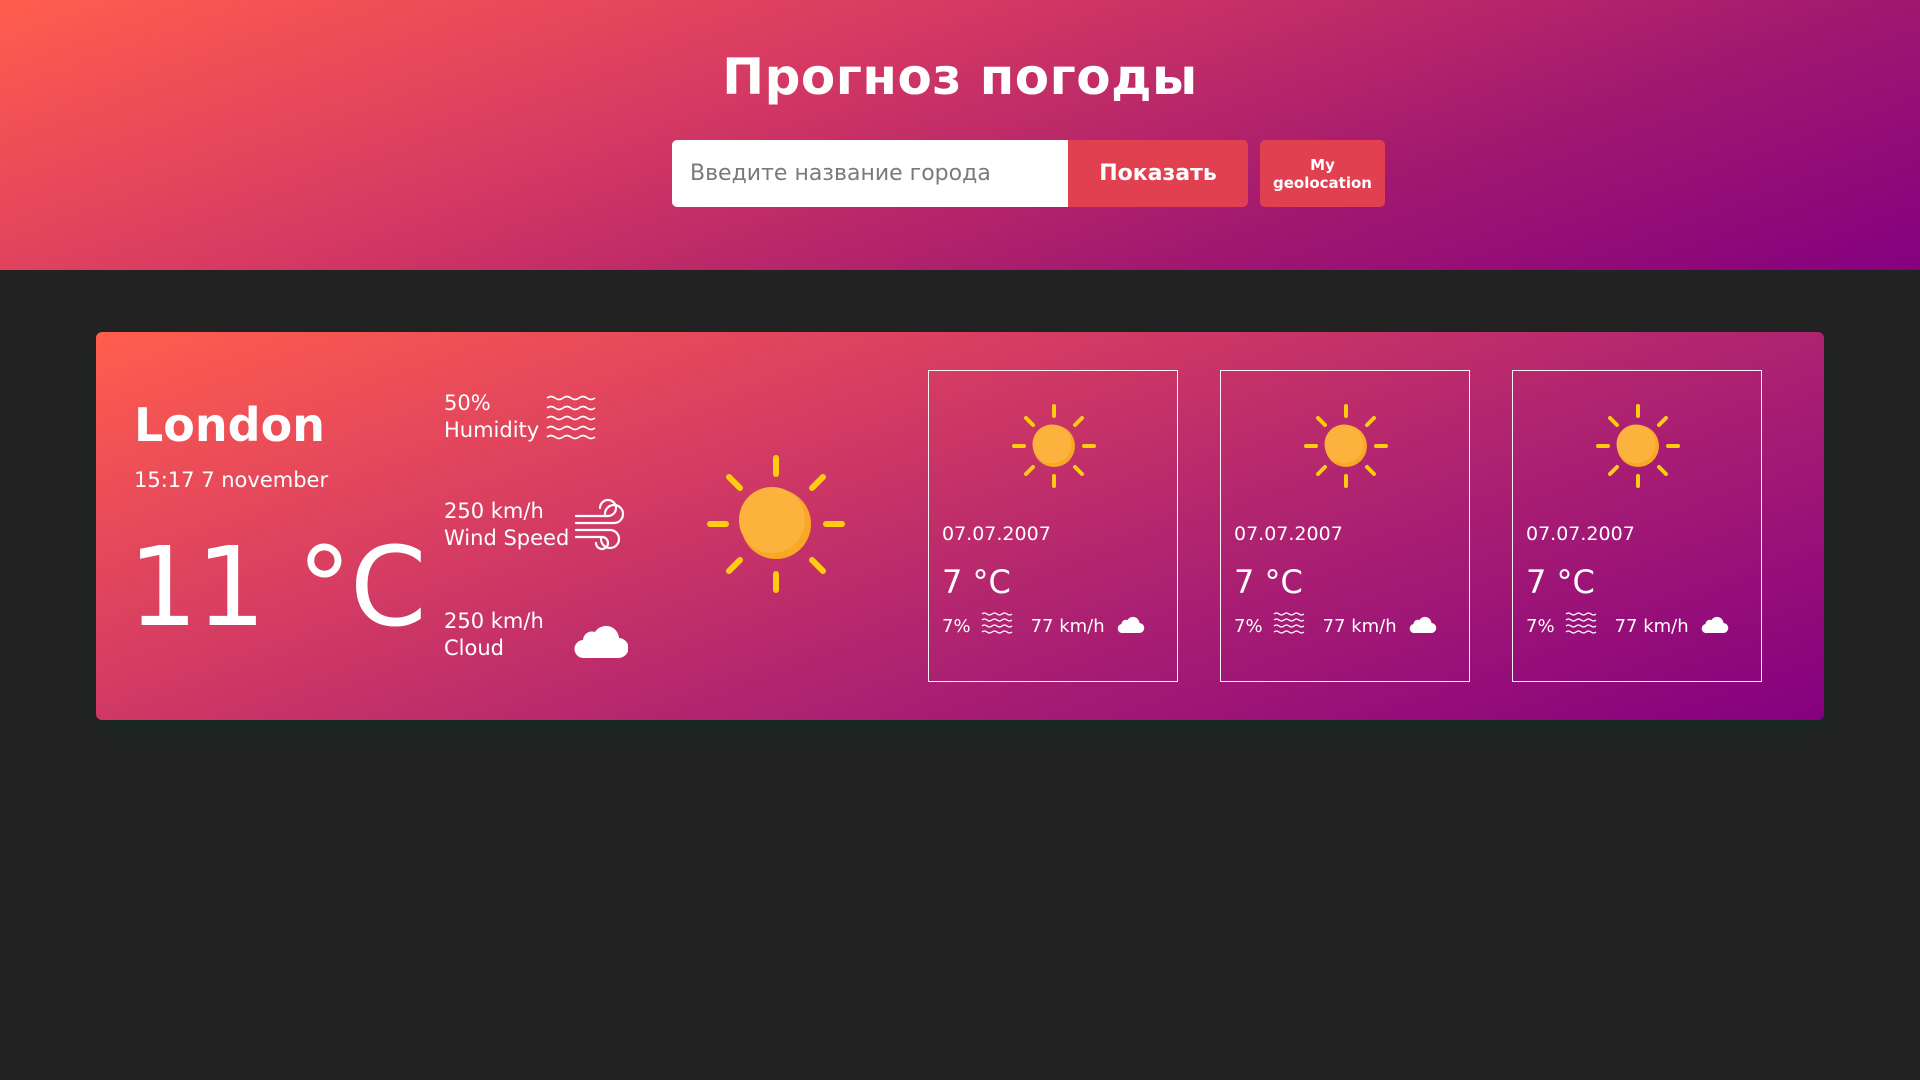 The image size is (1920, 1080). I want to click on humidity-stat: 50% Humidity, so click(554, 420).